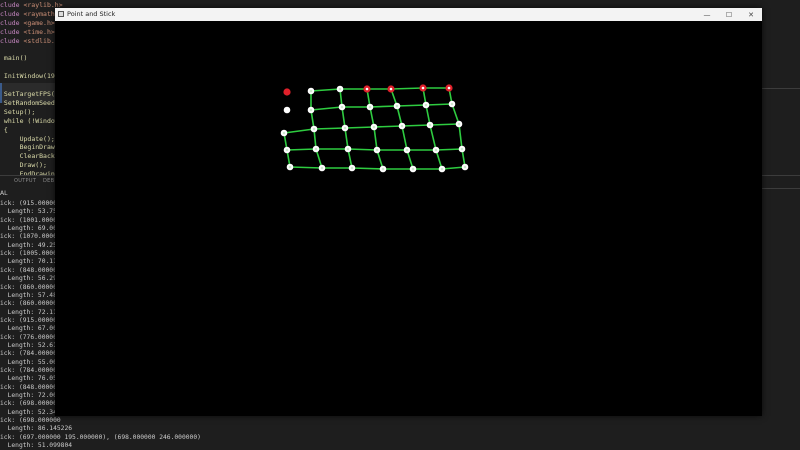 This screenshot has width=800, height=450. I want to click on terminal-label: AL, so click(4, 193).